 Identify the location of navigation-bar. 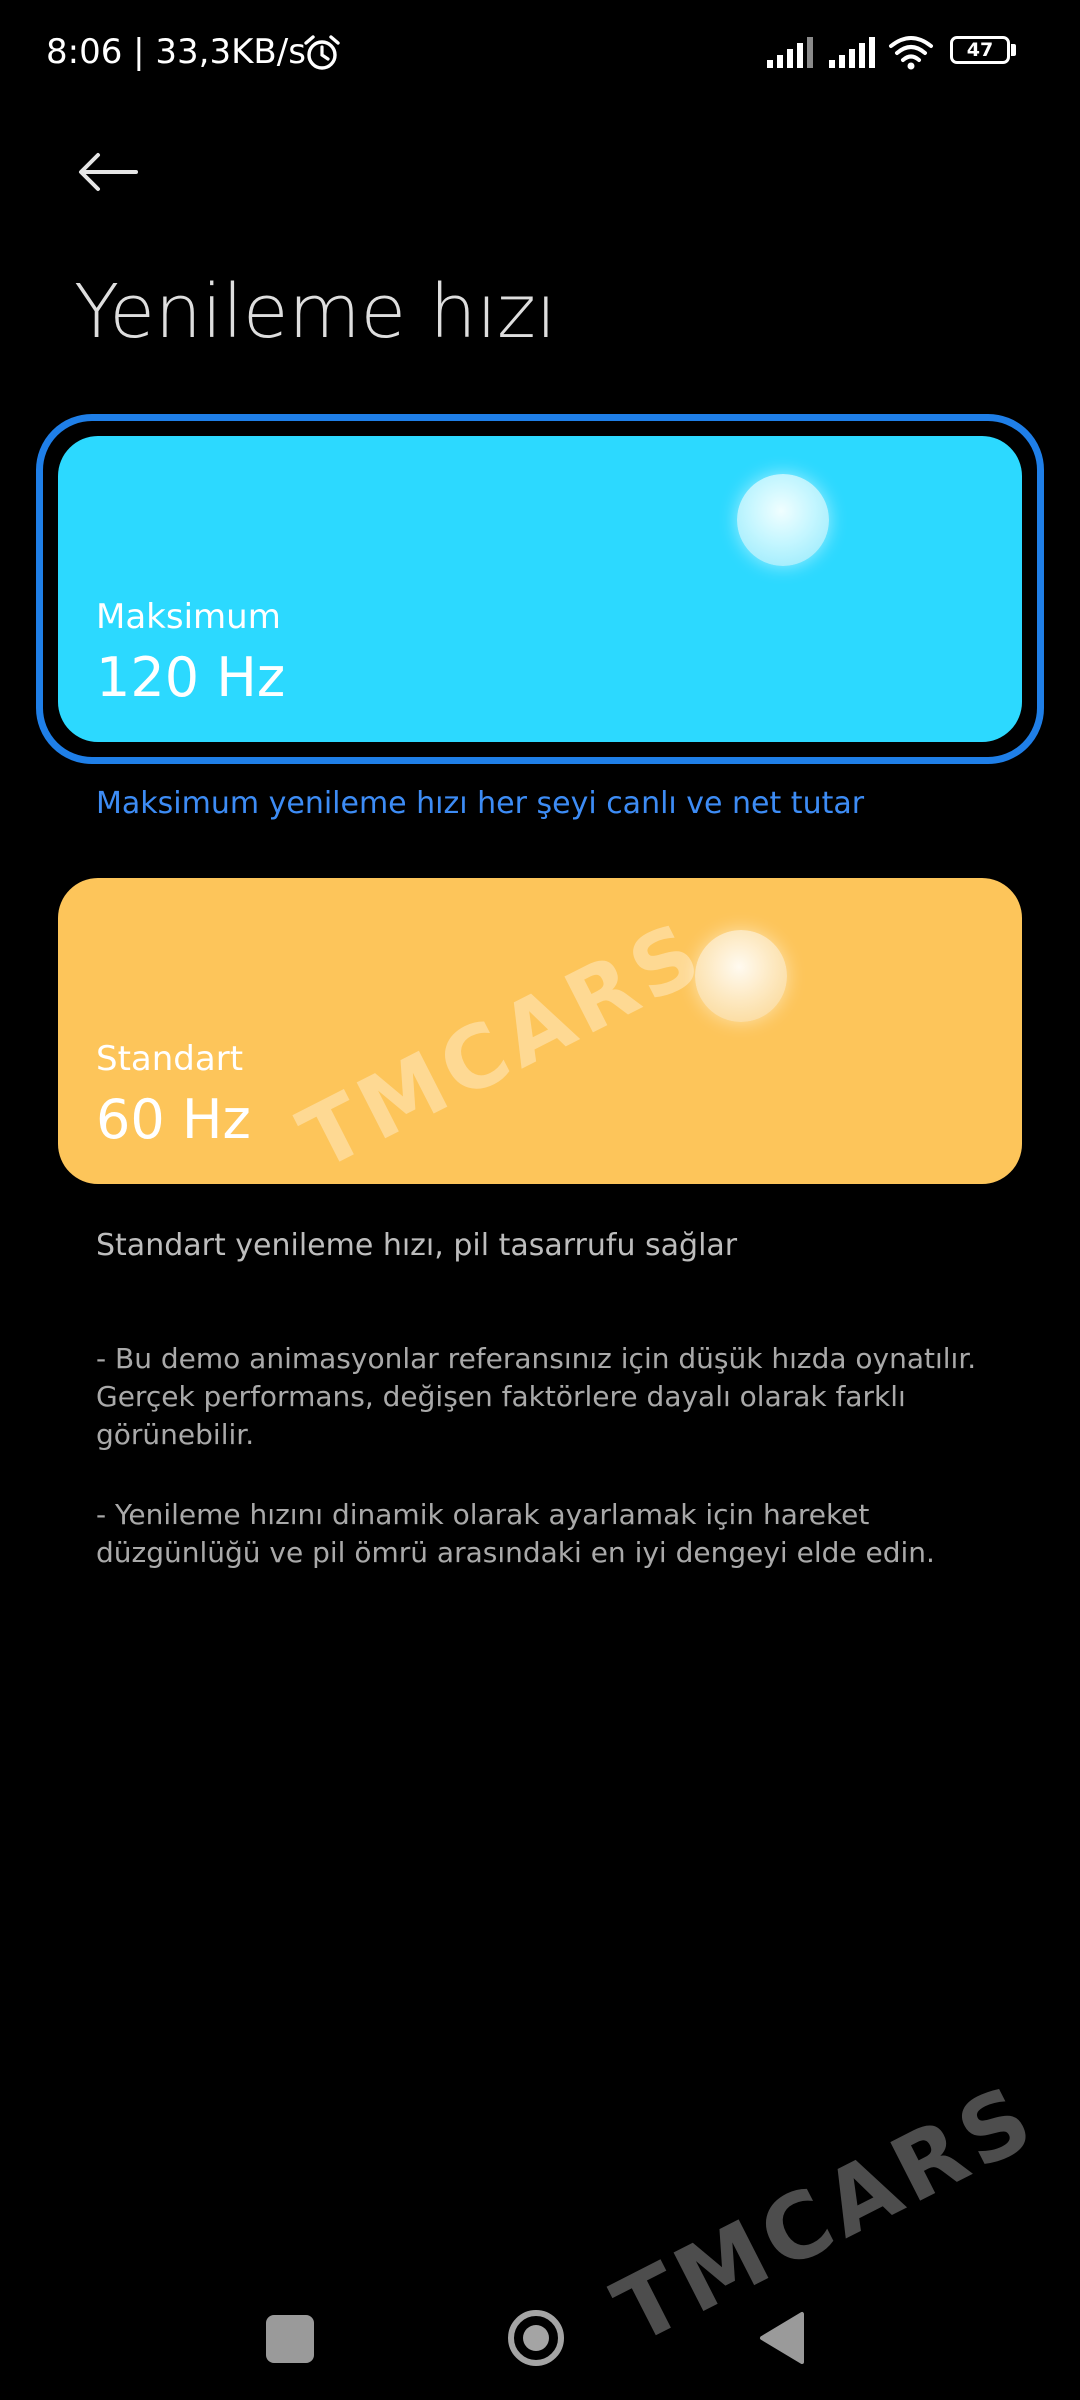
(540, 2335).